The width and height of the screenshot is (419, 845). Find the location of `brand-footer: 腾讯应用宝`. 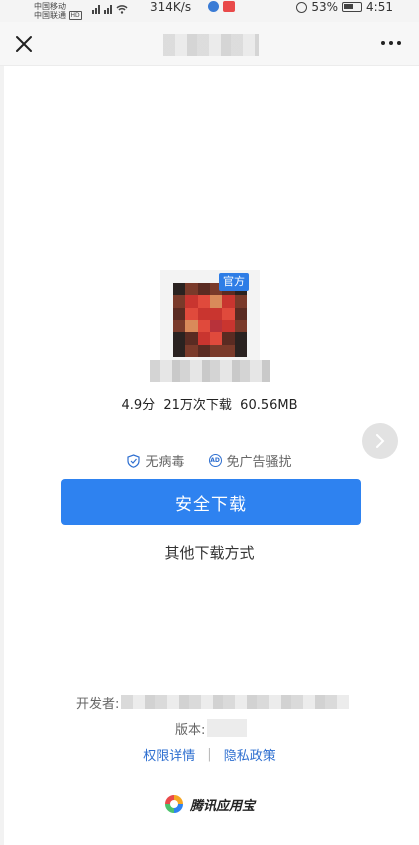

brand-footer: 腾讯应用宝 is located at coordinates (209, 804).